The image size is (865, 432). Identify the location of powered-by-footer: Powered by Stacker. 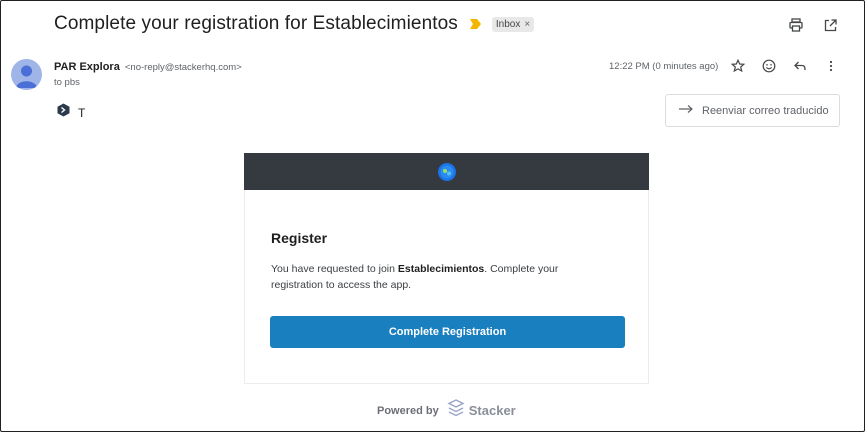
(446, 410).